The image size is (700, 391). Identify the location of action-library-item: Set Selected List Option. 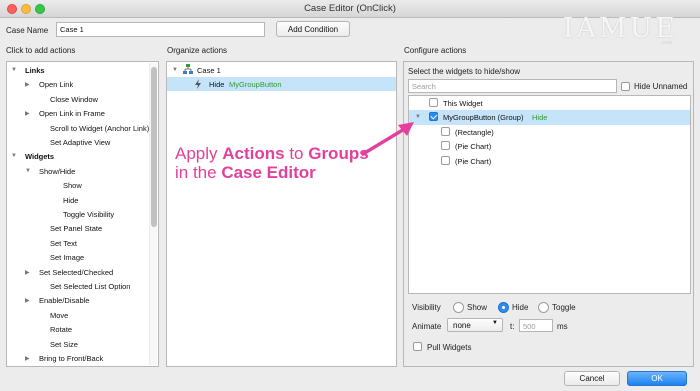
(82, 286).